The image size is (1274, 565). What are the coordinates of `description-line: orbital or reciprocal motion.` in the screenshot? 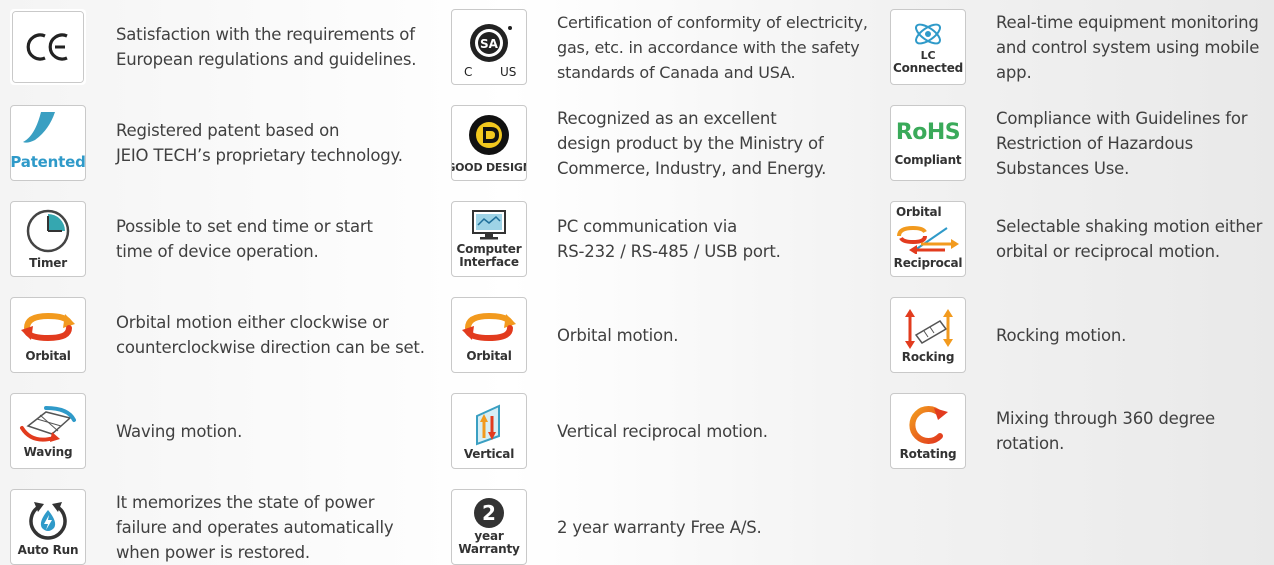 It's located at (1108, 251).